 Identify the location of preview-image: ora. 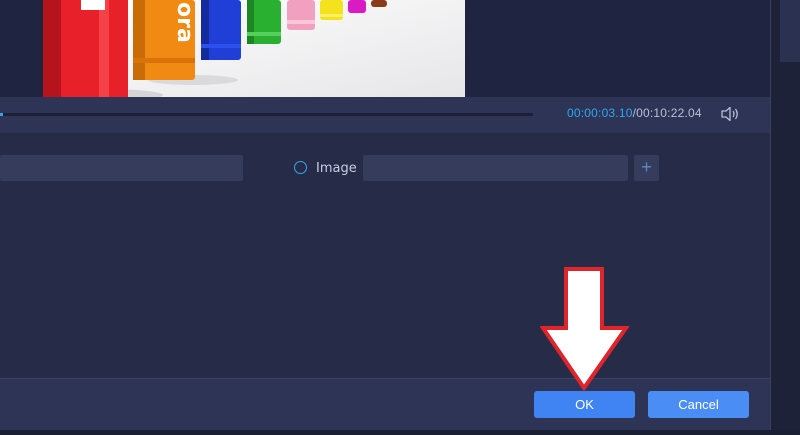
(254, 48).